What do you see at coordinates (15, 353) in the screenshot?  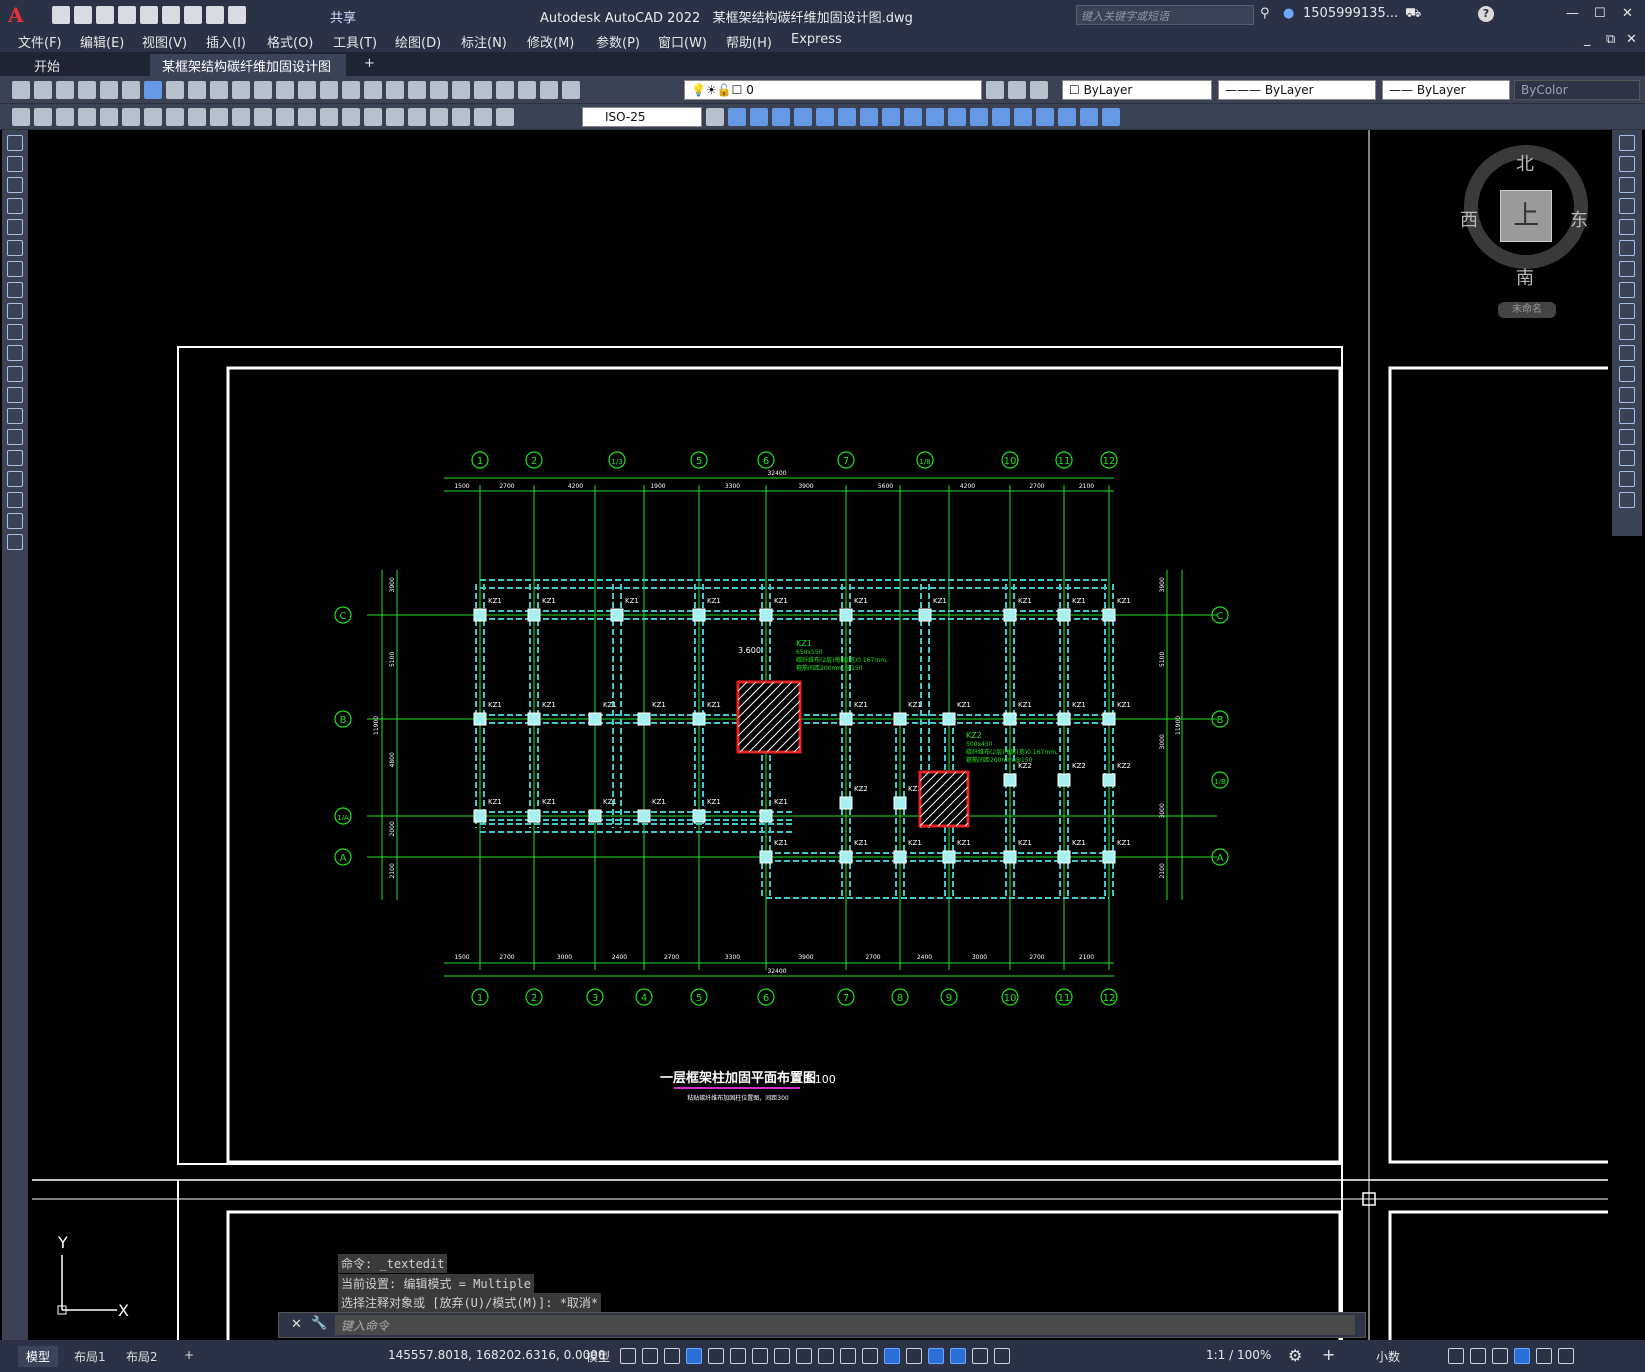 I see `ellipse-arc-icon` at bounding box center [15, 353].